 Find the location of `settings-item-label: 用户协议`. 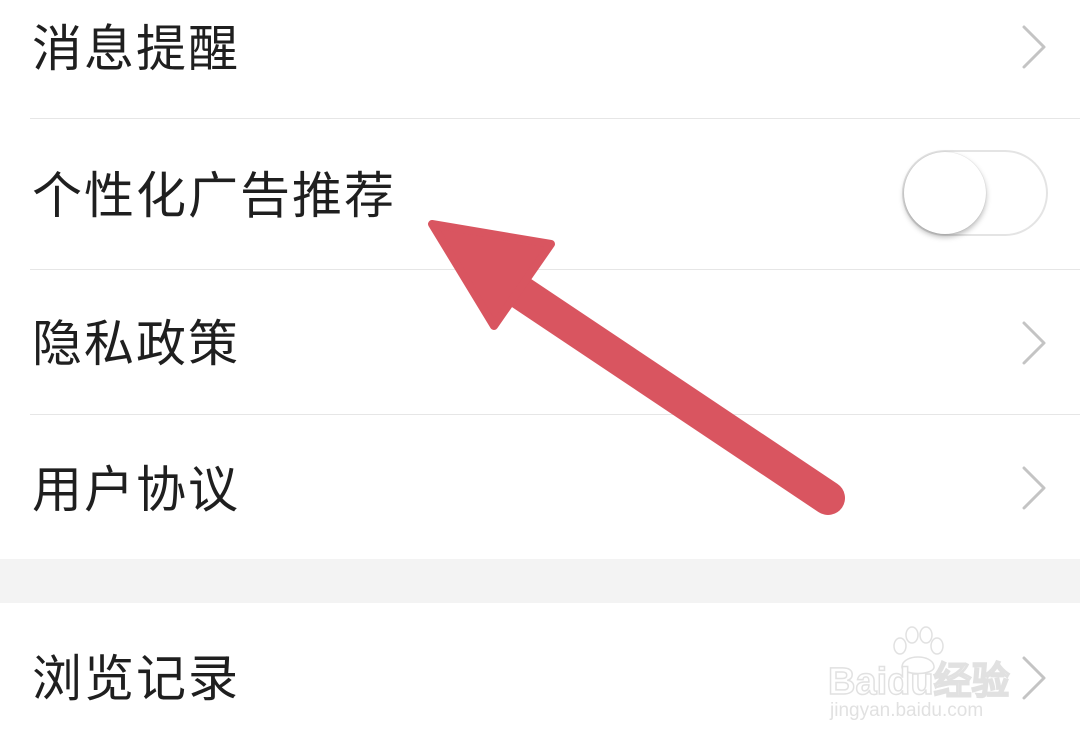

settings-item-label: 用户协议 is located at coordinates (136, 490).